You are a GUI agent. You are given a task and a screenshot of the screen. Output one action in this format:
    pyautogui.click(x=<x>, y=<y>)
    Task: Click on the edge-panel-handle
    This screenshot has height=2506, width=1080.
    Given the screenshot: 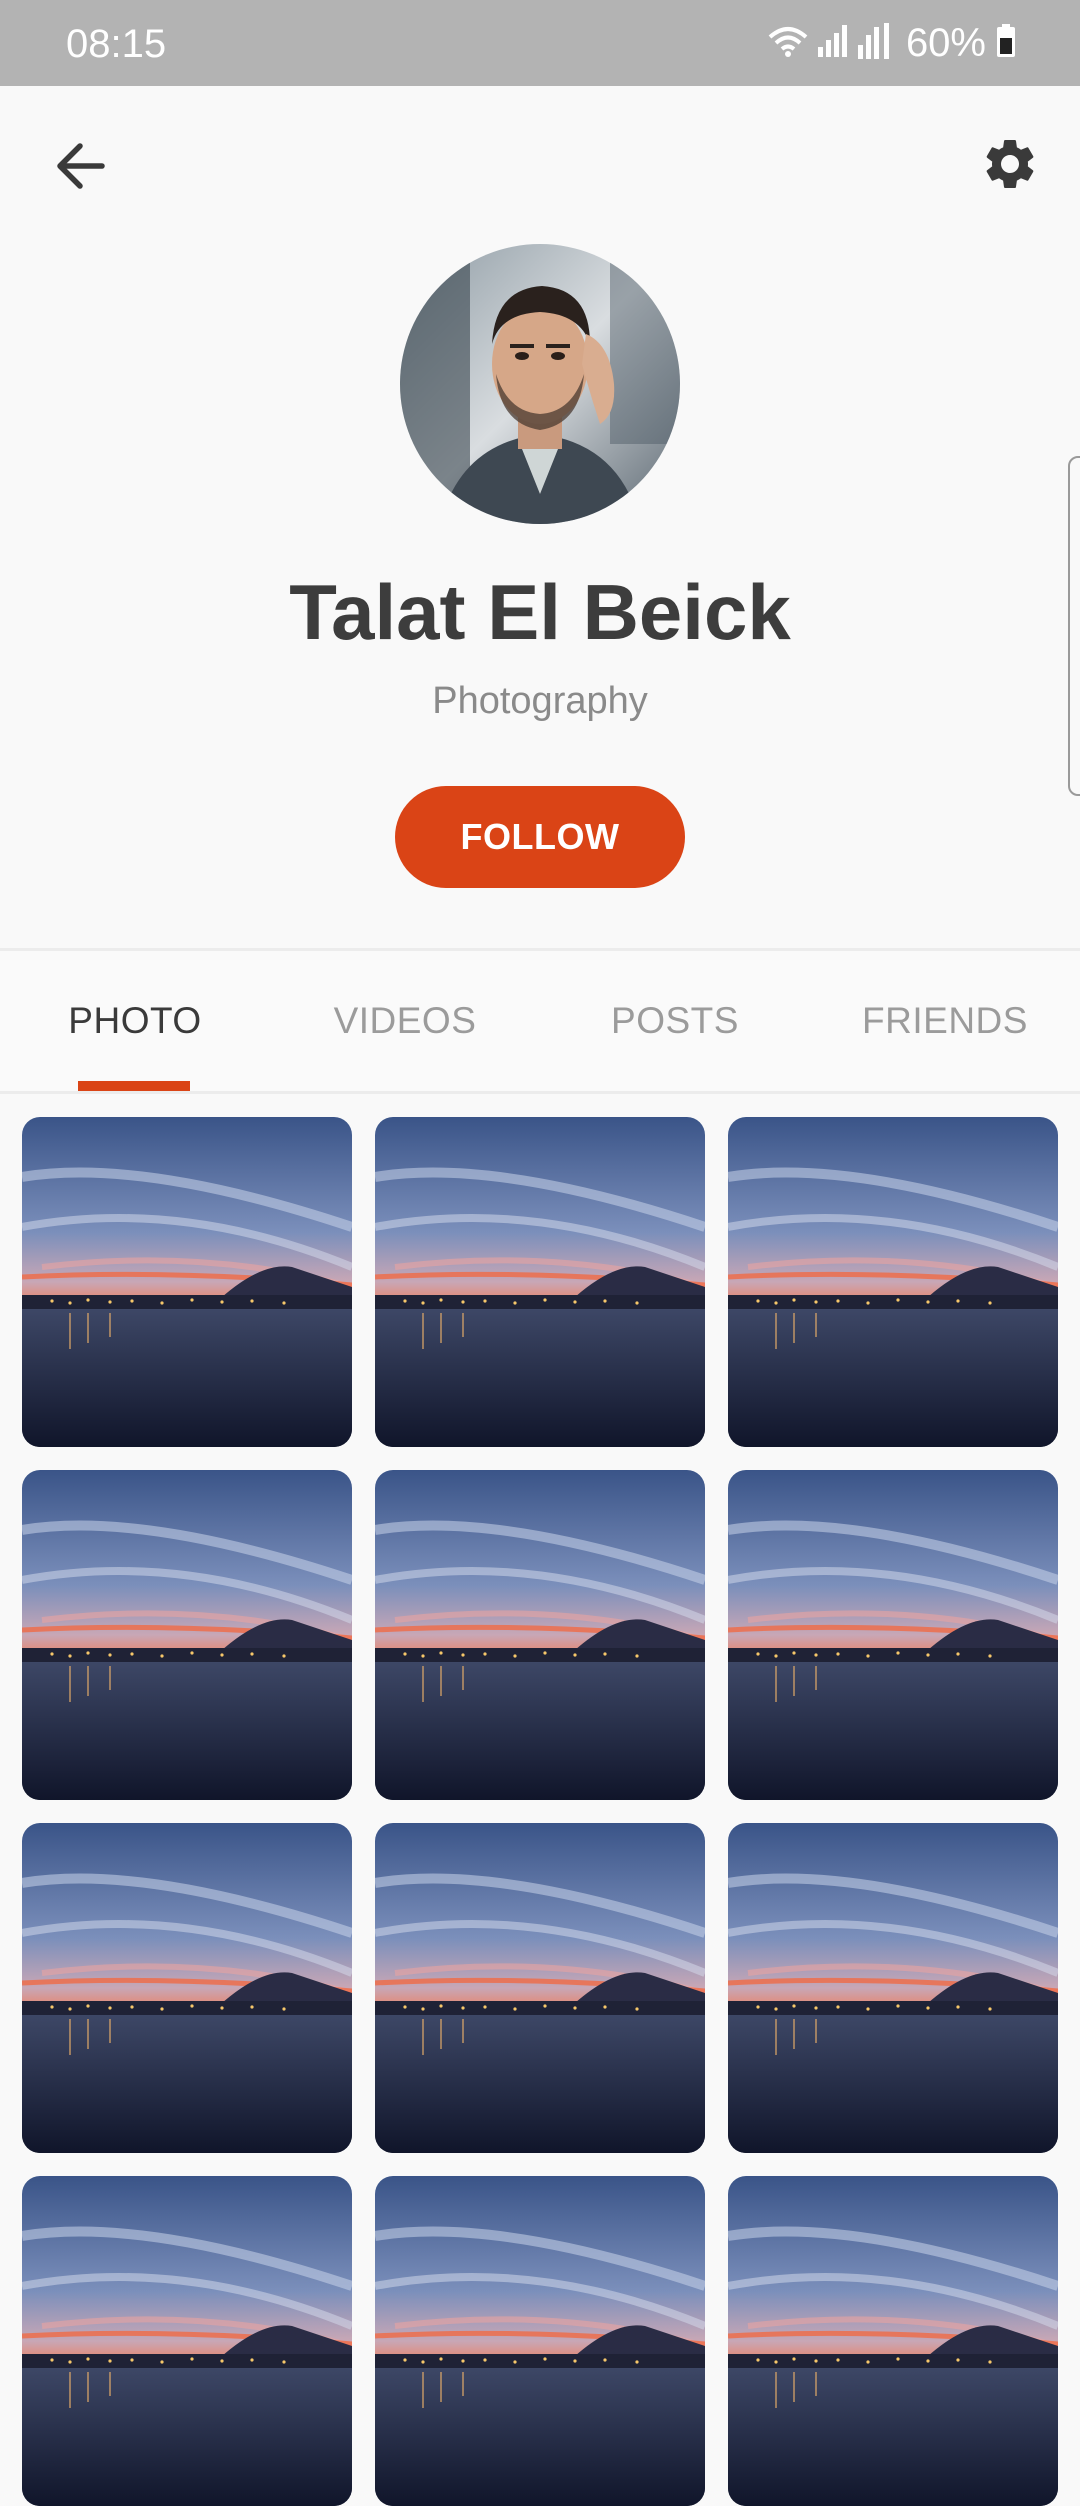 What is the action you would take?
    pyautogui.click(x=1074, y=626)
    